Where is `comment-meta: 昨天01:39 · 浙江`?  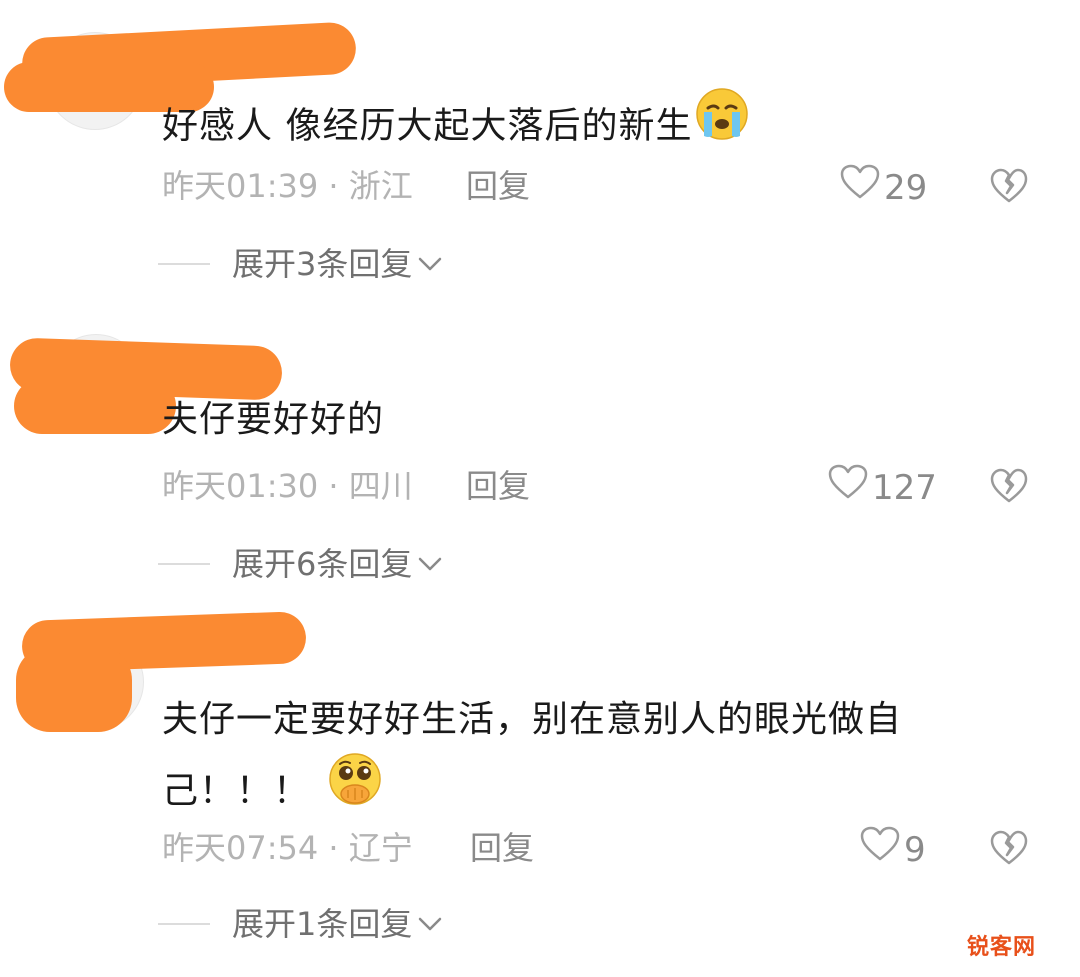 comment-meta: 昨天01:39 · 浙江 is located at coordinates (287, 186).